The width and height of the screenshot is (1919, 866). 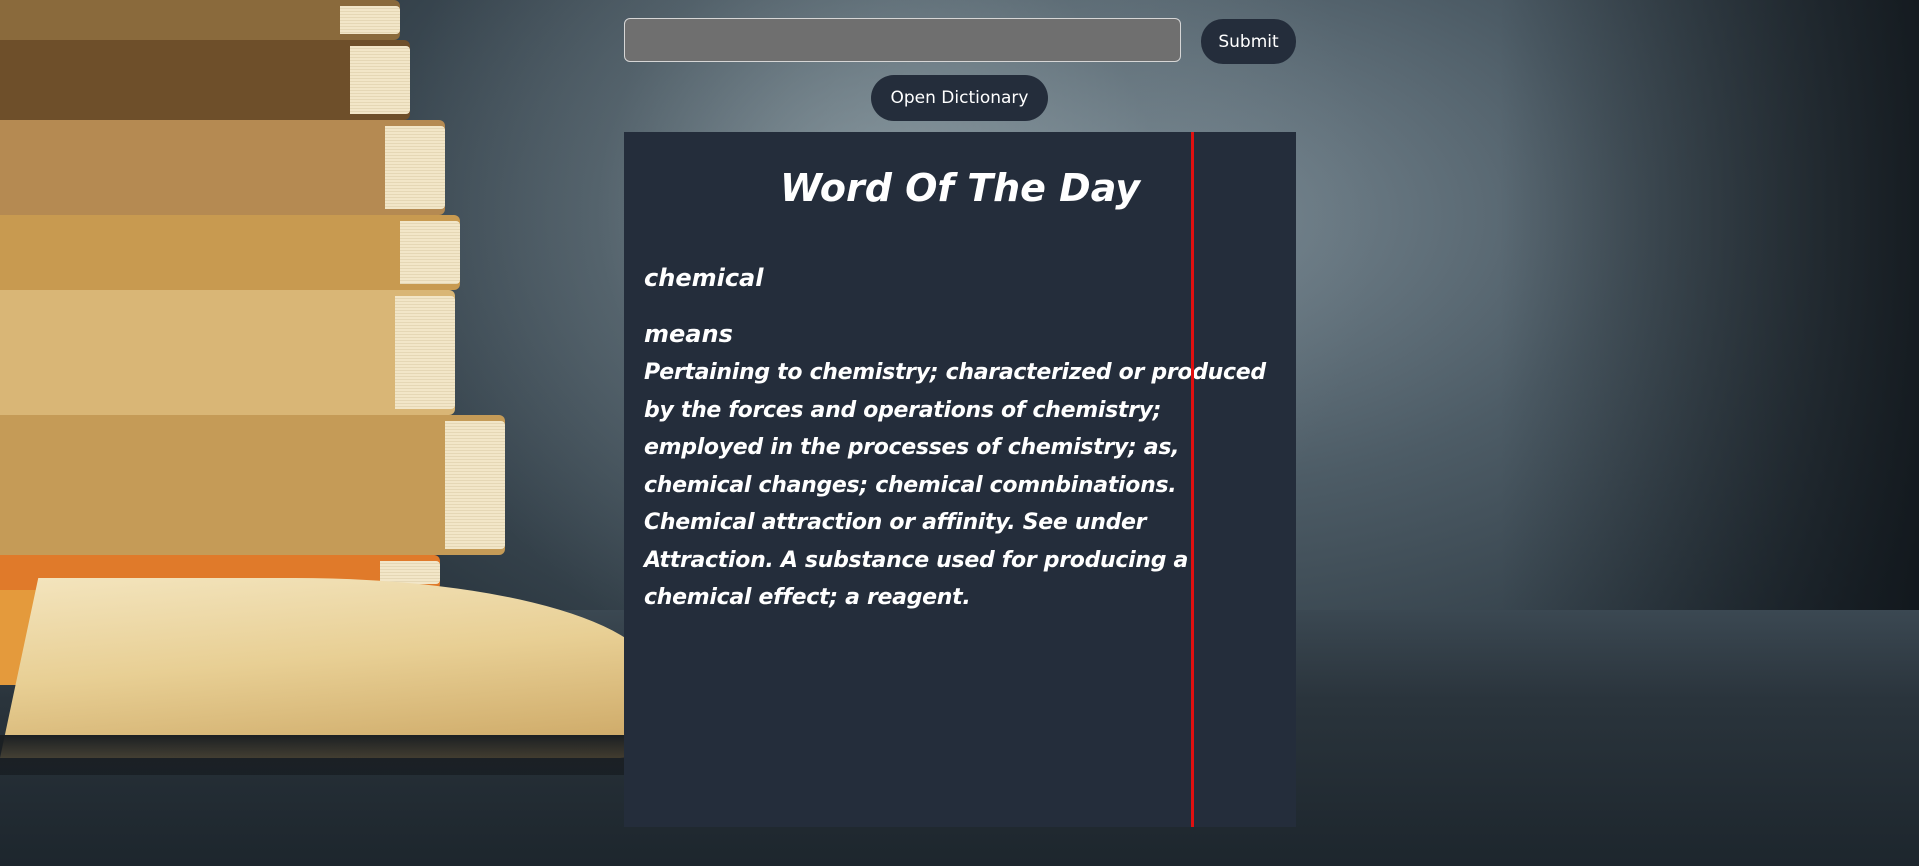 What do you see at coordinates (902, 40) in the screenshot?
I see `search-input` at bounding box center [902, 40].